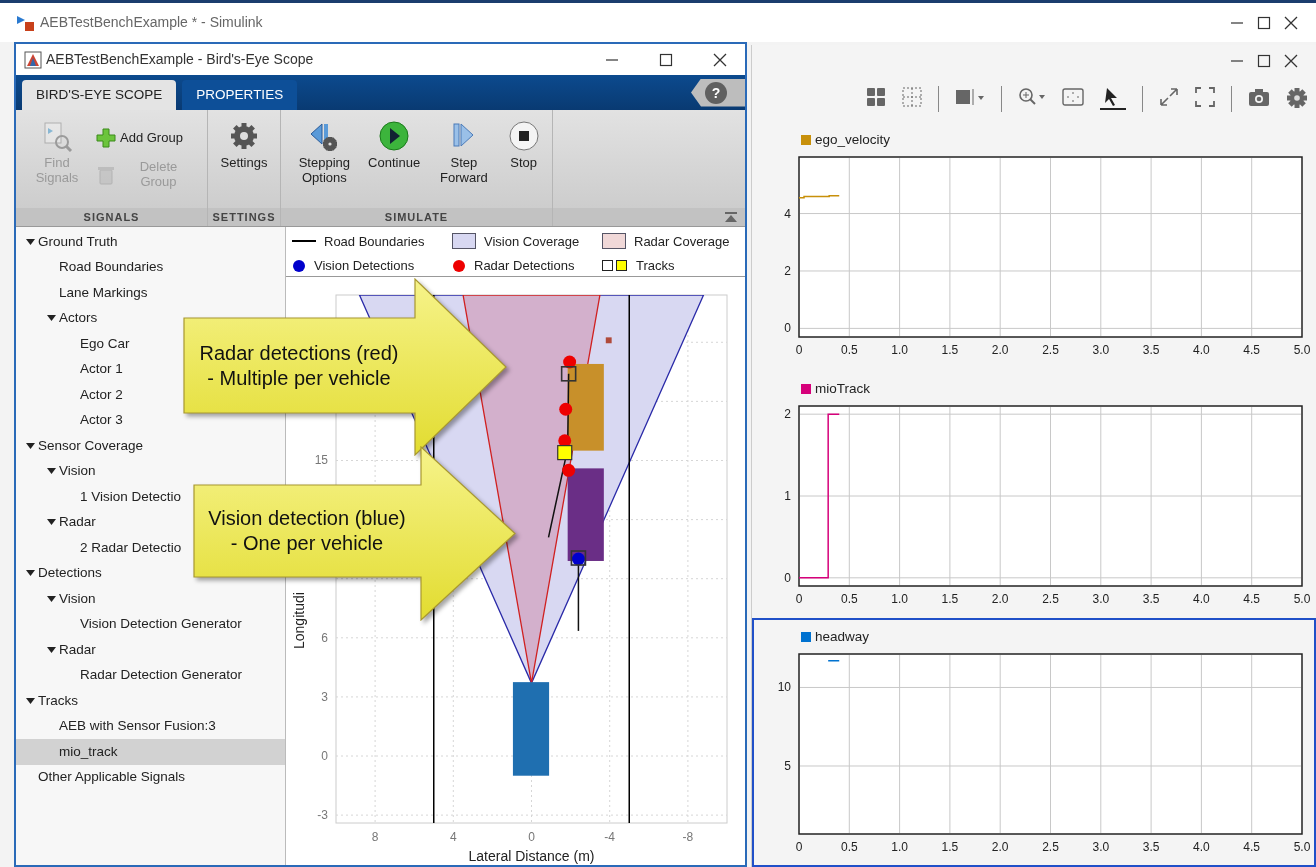 The width and height of the screenshot is (1316, 867). What do you see at coordinates (180, 59) in the screenshot?
I see `window-title: AEBTestBenchExample - Bird's-Eye Scope` at bounding box center [180, 59].